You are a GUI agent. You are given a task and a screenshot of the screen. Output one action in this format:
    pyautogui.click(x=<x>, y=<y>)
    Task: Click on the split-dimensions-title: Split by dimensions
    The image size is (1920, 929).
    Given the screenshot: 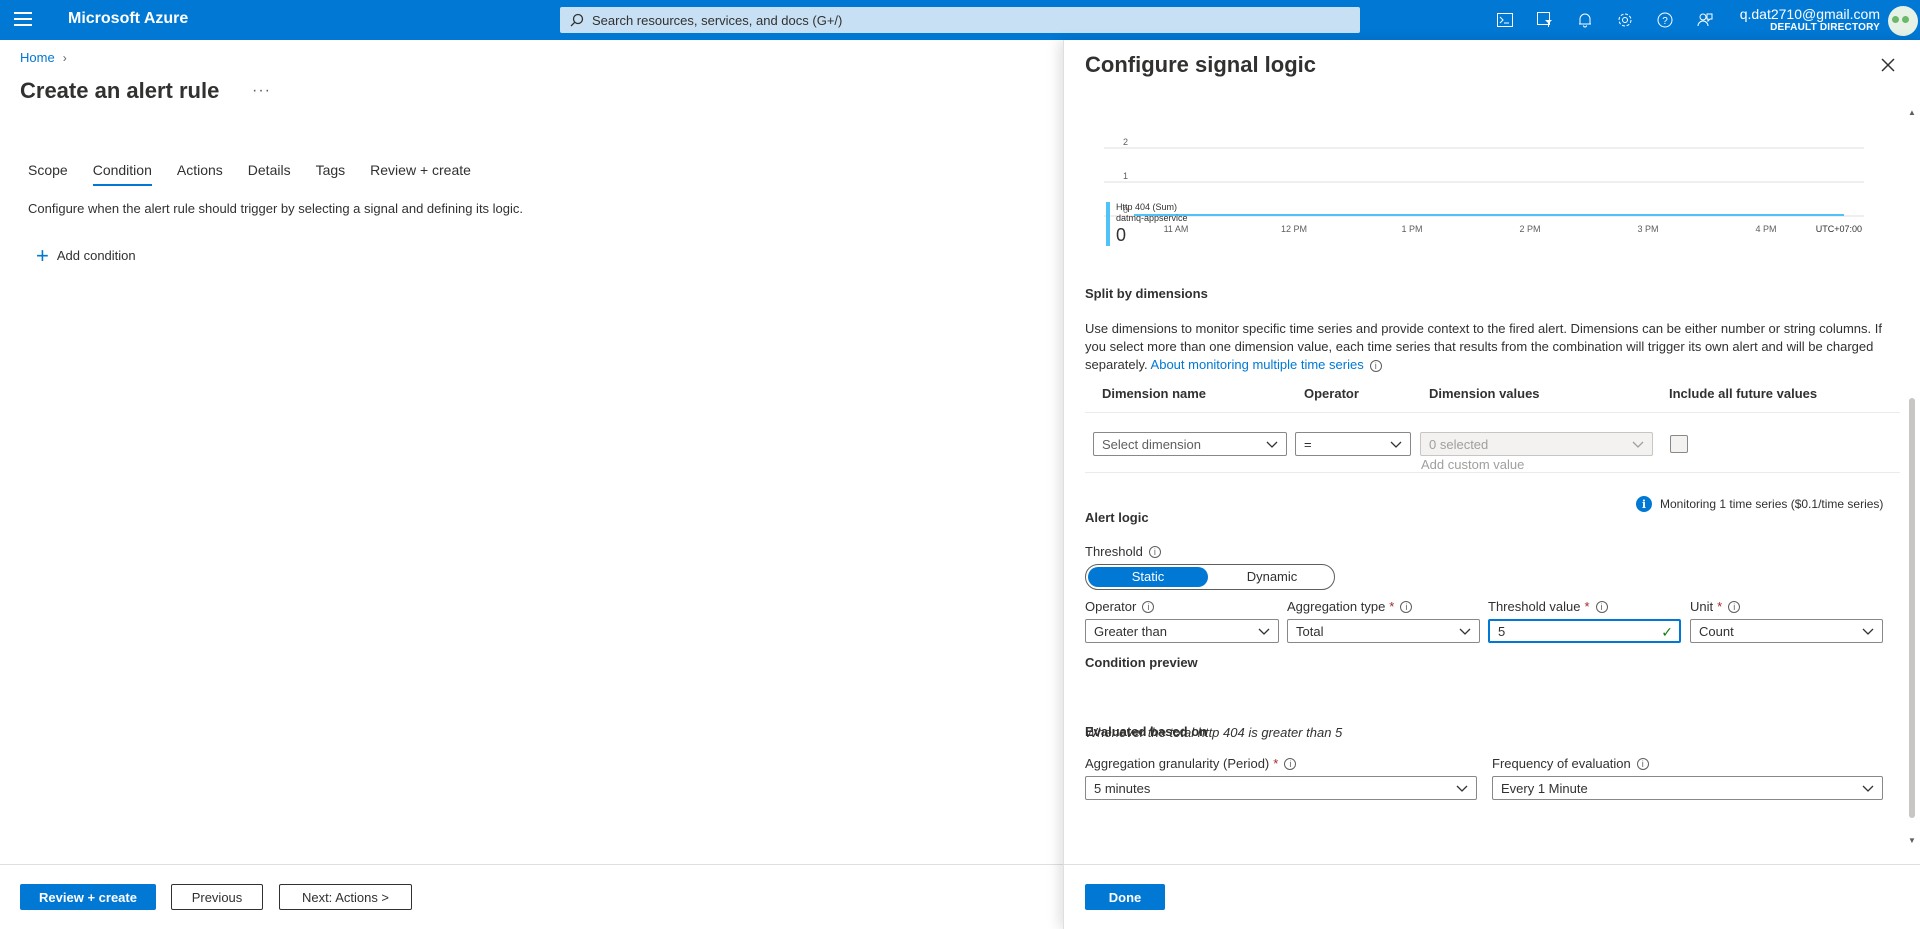 What is the action you would take?
    pyautogui.click(x=1146, y=293)
    